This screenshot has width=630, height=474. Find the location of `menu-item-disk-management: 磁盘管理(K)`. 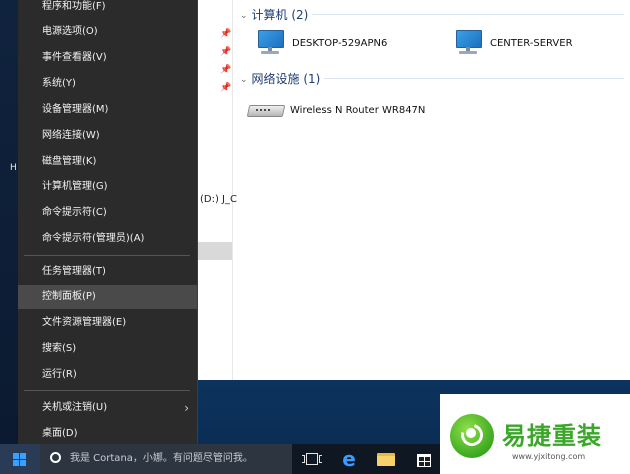

menu-item-disk-management: 磁盘管理(K) is located at coordinates (107, 162).